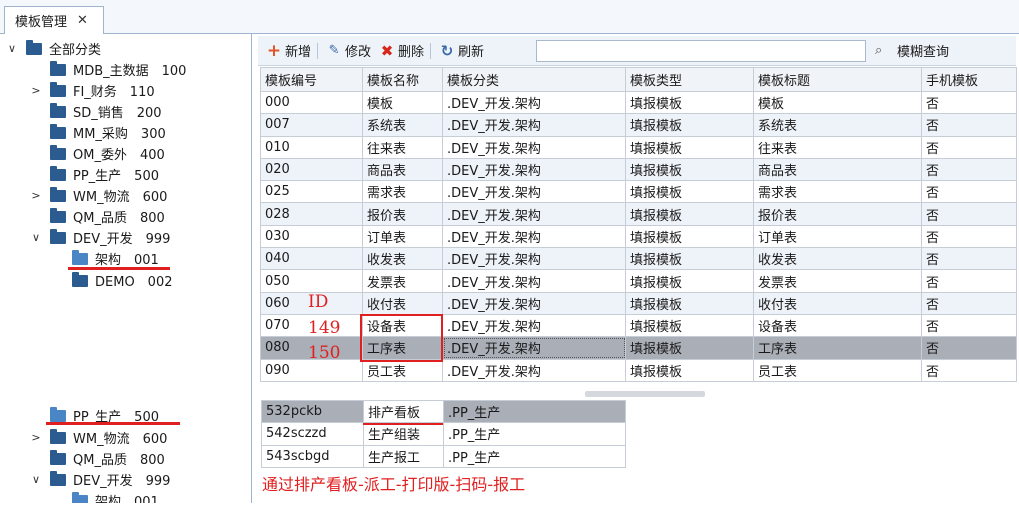 This screenshot has height=518, width=1019. What do you see at coordinates (107, 216) in the screenshot?
I see `tree-item-qm: QM_品质 800` at bounding box center [107, 216].